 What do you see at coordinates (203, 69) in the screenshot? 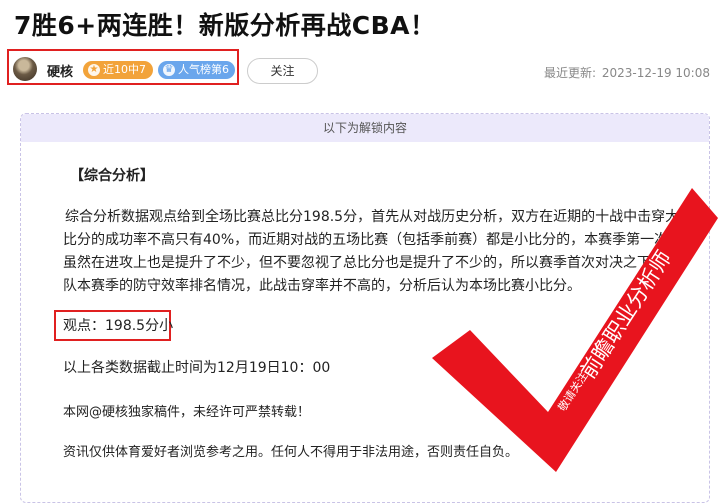
I see `popularity-badge-label: 人气榜第6` at bounding box center [203, 69].